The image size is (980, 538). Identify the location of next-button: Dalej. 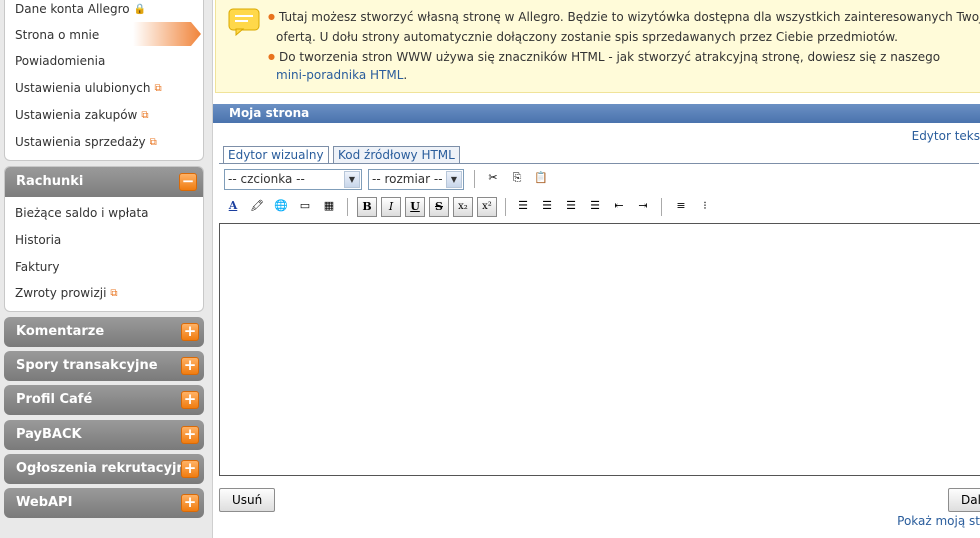
(964, 500).